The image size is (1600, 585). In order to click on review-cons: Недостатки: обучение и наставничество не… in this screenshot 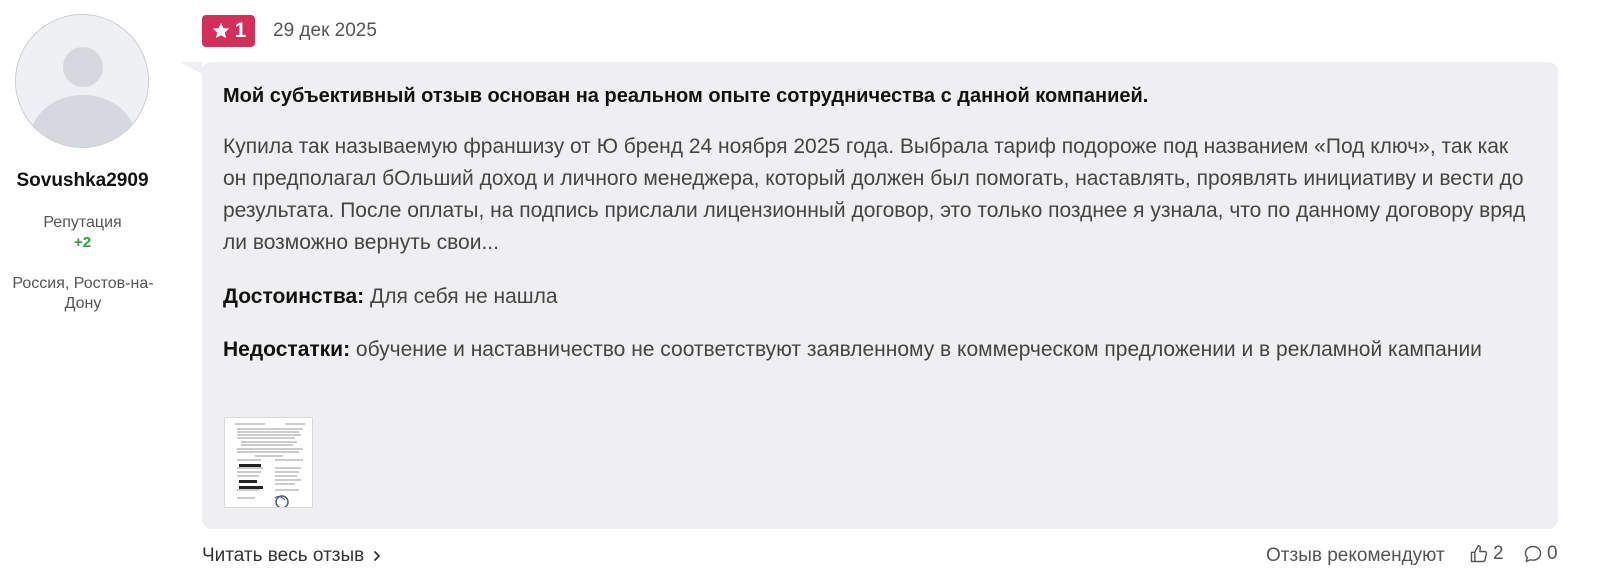, I will do `click(878, 350)`.